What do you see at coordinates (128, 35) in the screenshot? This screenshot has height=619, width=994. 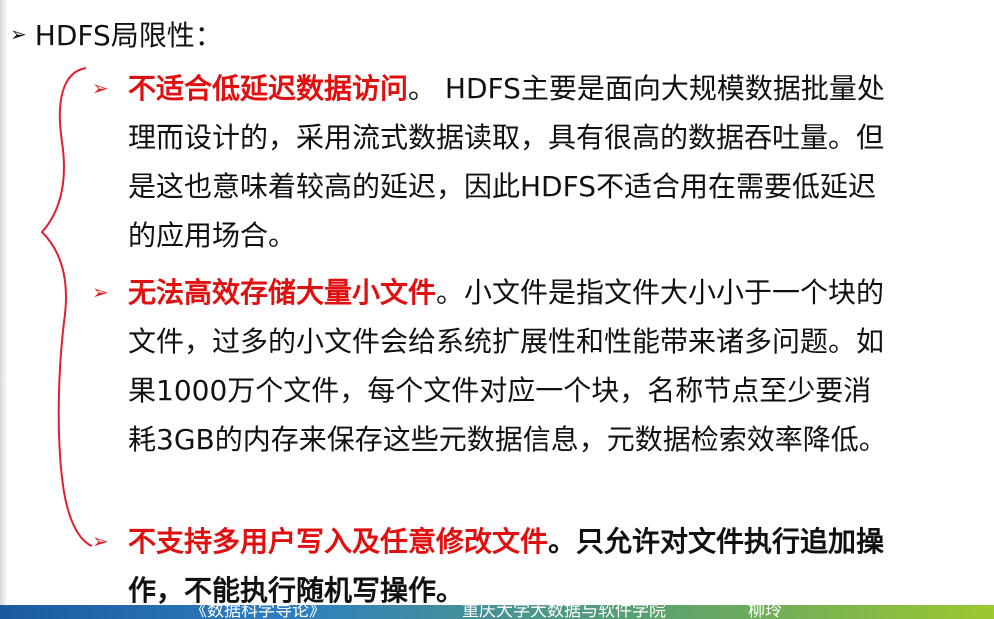 I see `section-heading-text: HDFS局限性：` at bounding box center [128, 35].